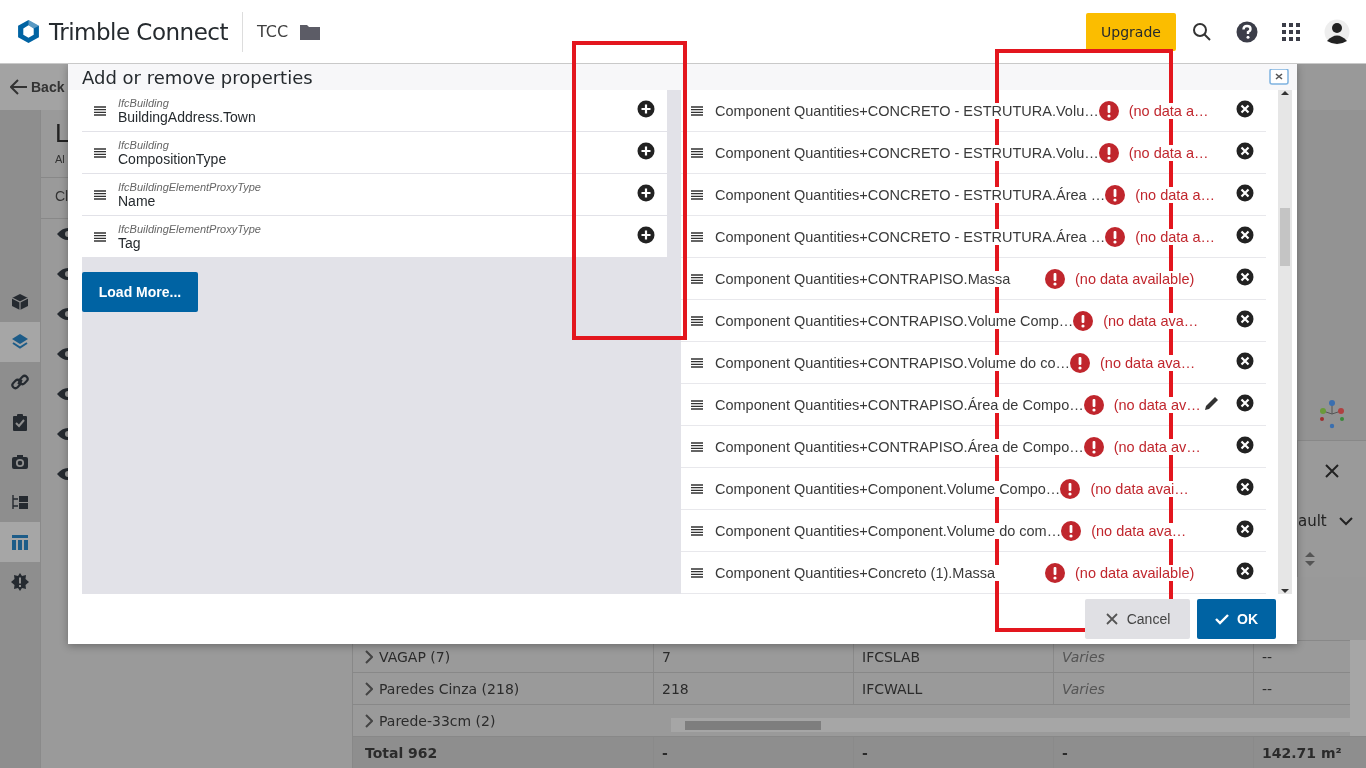 The height and width of the screenshot is (768, 1366). I want to click on table-icon, so click(20, 542).